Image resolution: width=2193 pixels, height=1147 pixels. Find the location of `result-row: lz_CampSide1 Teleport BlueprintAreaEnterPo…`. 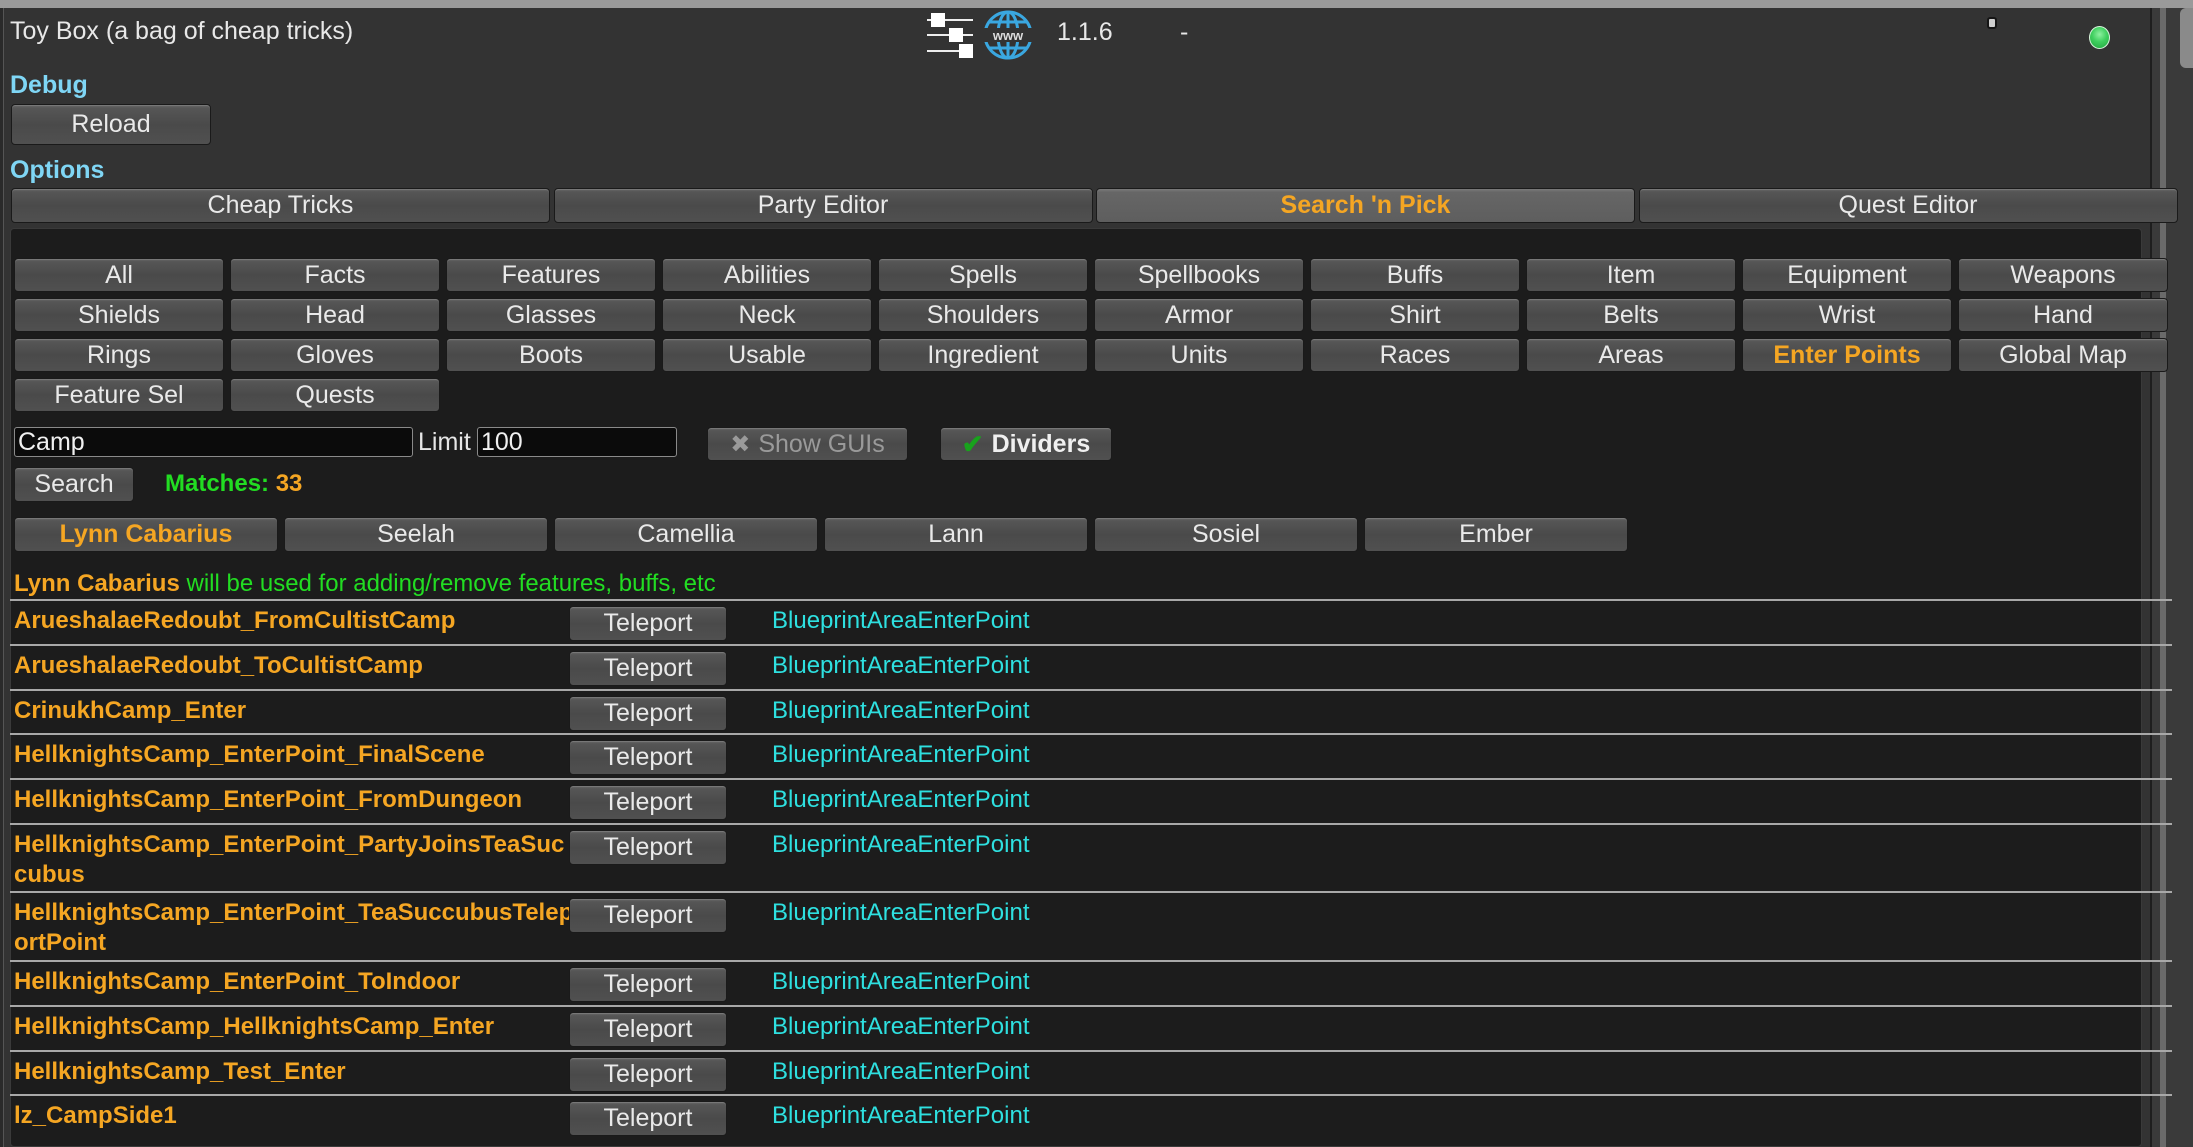

result-row: lz_CampSide1 Teleport BlueprintAreaEnterPo… is located at coordinates (1091, 1116).